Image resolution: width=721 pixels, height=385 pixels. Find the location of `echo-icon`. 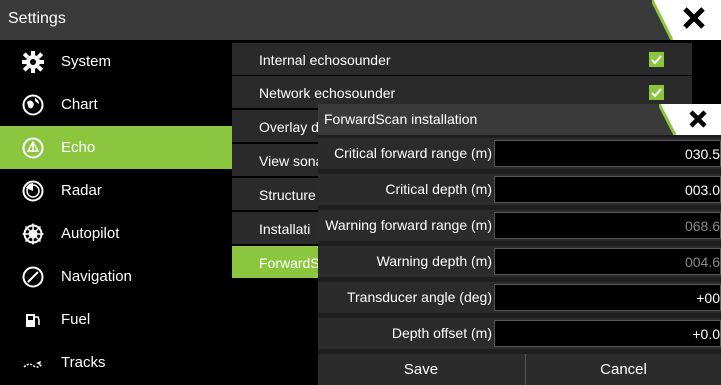

echo-icon is located at coordinates (33, 148).